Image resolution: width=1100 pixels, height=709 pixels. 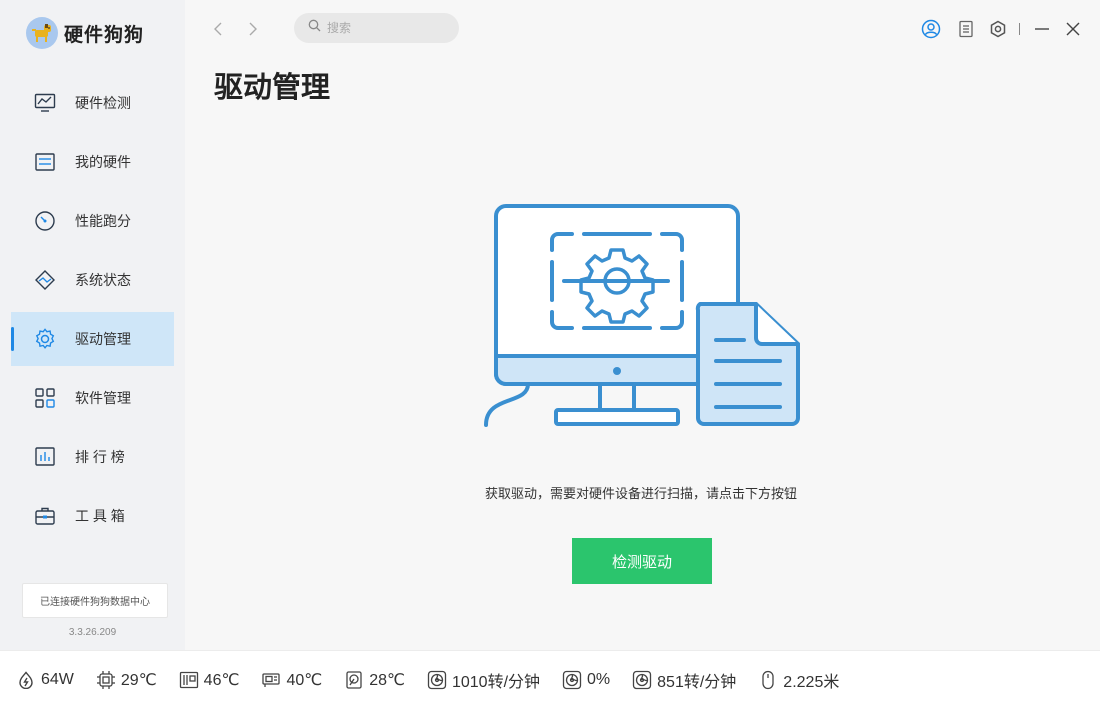 I want to click on sidebar-item-label: 性能跑分, so click(x=103, y=221).